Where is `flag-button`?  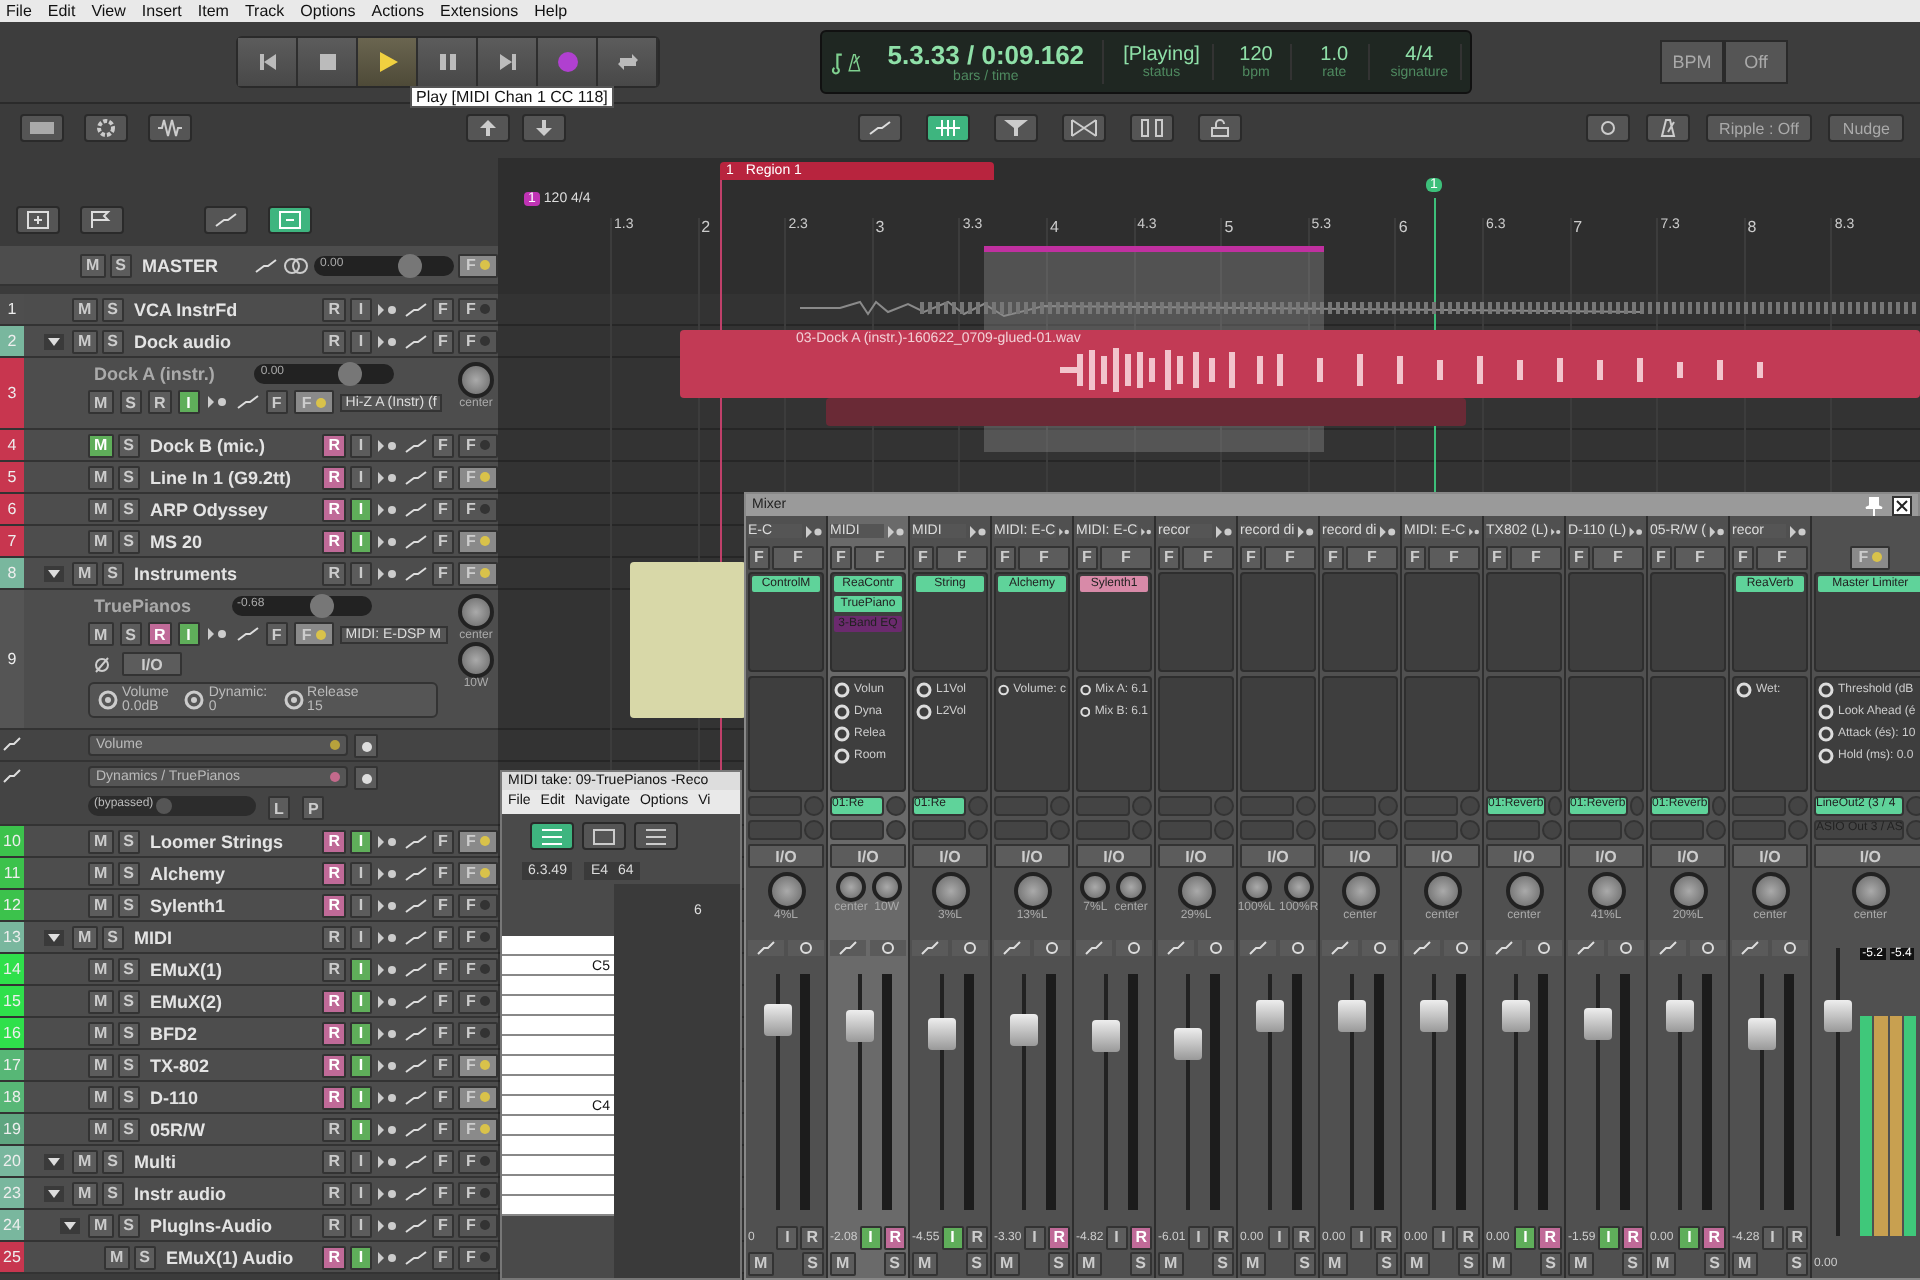 flag-button is located at coordinates (102, 220).